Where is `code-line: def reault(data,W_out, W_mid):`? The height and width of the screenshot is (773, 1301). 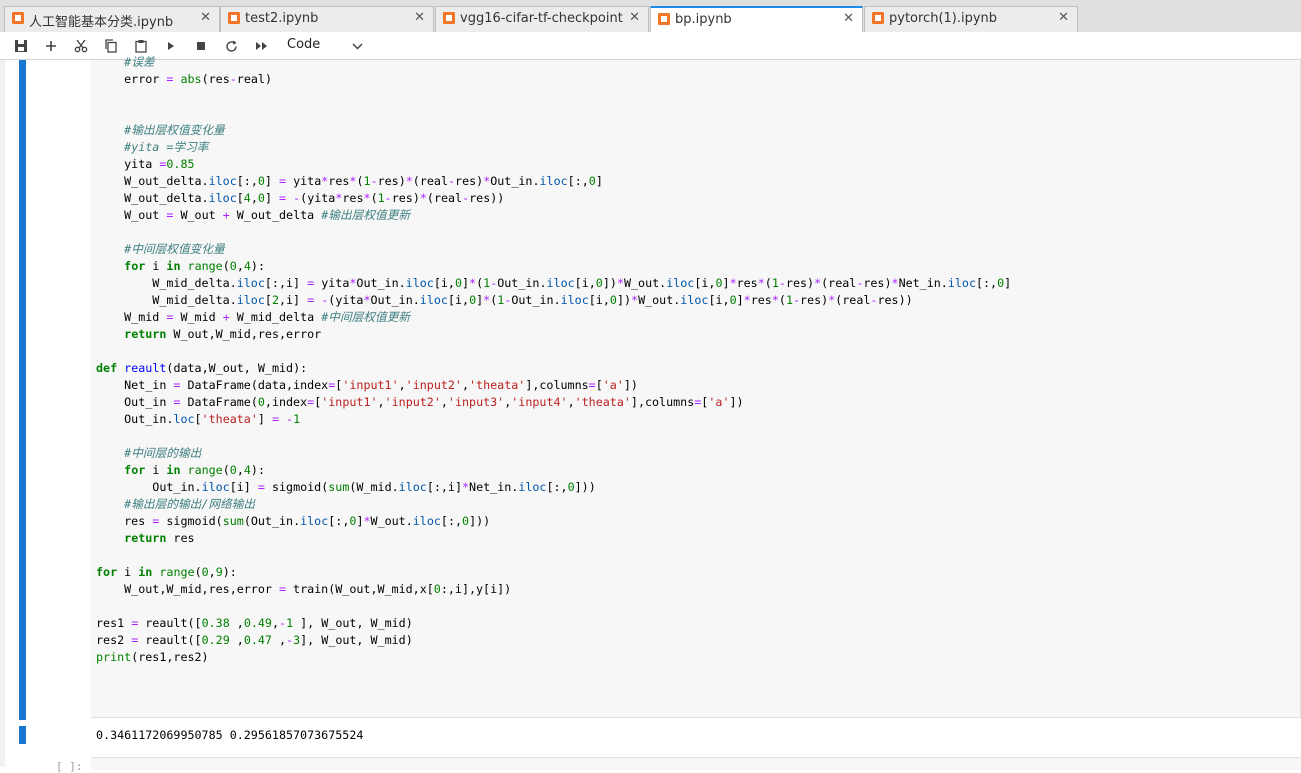 code-line: def reault(data,W_out, W_mid): is located at coordinates (202, 368).